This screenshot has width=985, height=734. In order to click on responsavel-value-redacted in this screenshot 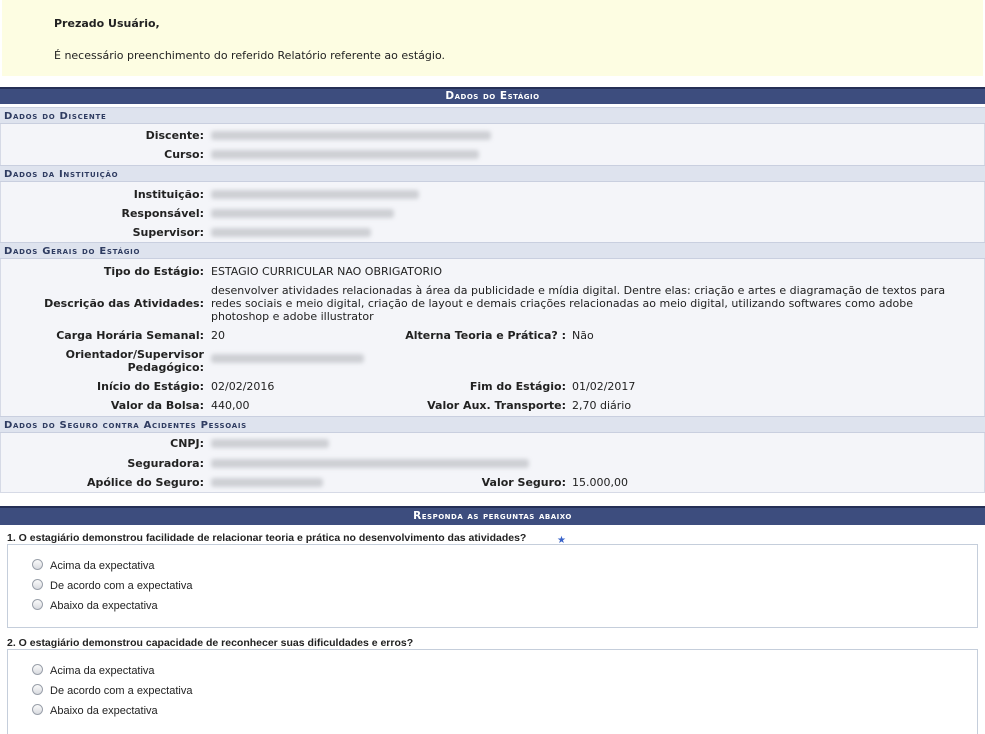, I will do `click(302, 213)`.